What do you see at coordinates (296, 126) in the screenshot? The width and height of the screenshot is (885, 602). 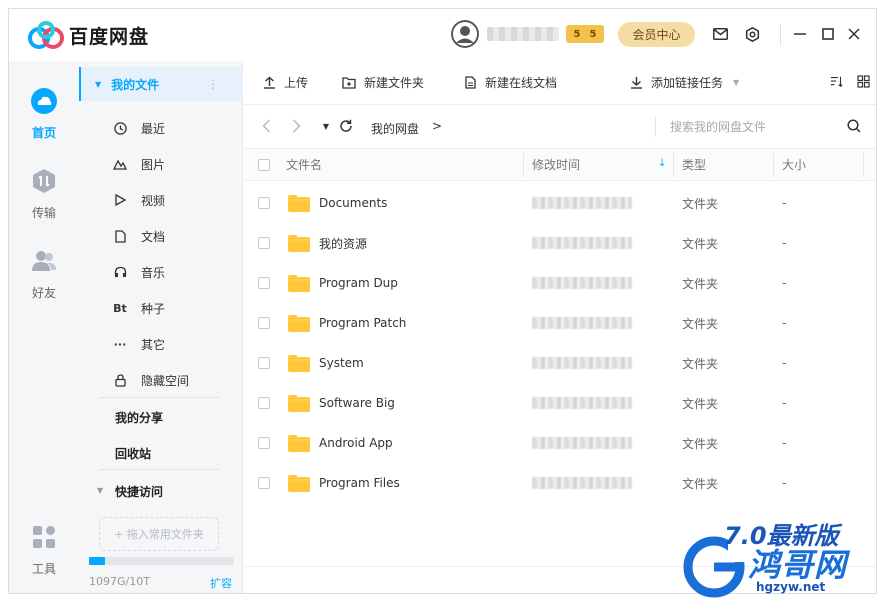 I see `forward-icon` at bounding box center [296, 126].